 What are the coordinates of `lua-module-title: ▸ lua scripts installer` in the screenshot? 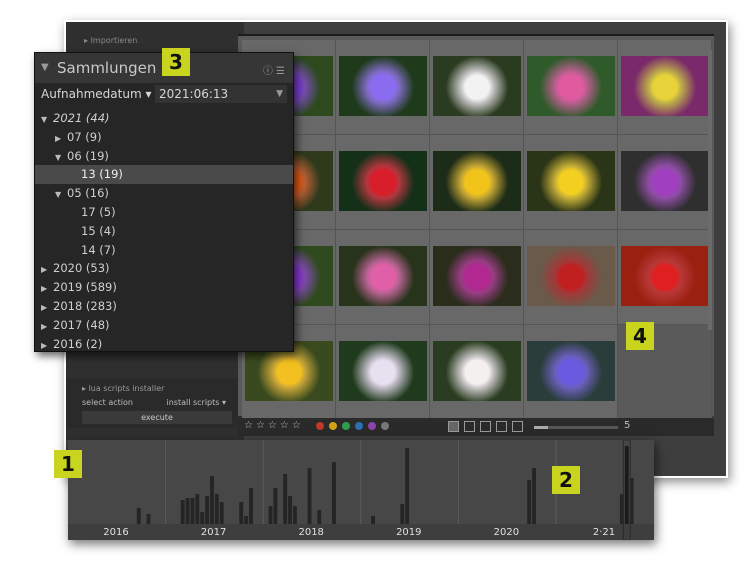 It's located at (123, 388).